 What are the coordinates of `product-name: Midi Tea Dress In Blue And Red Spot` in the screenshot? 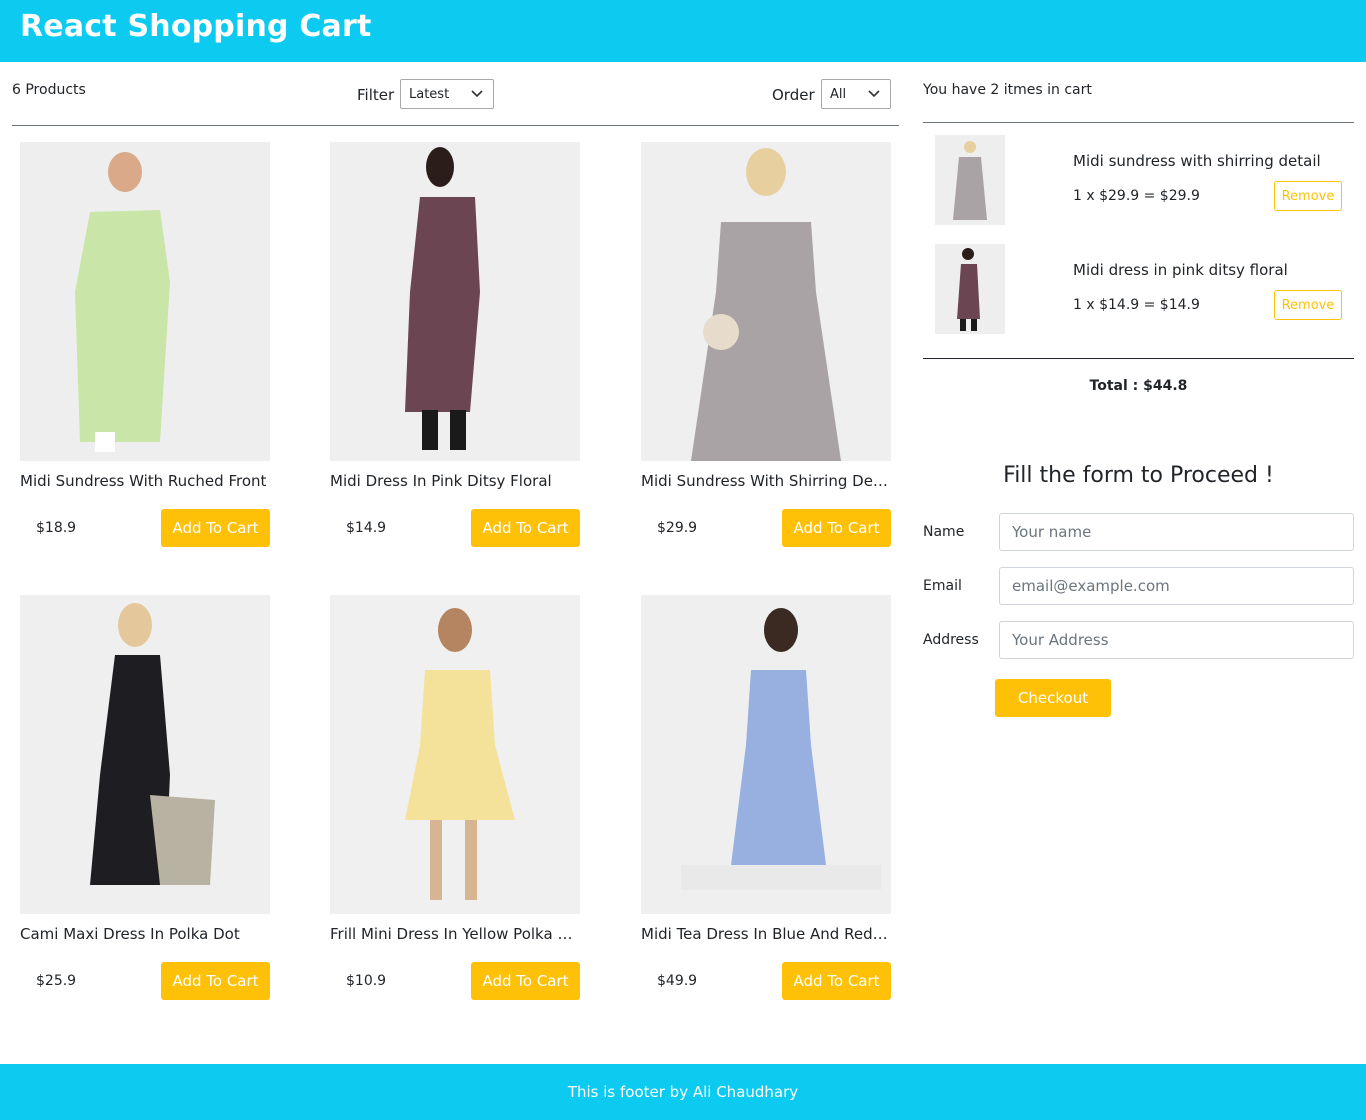 It's located at (766, 934).